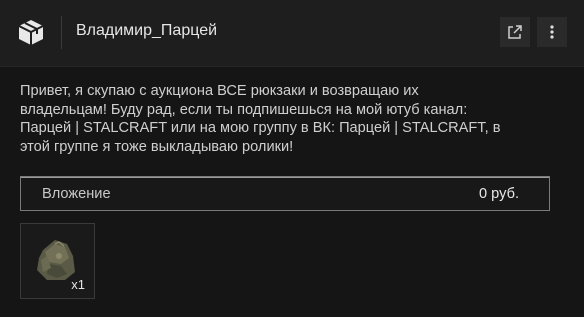 The width and height of the screenshot is (584, 317). I want to click on header-divider, so click(61, 32).